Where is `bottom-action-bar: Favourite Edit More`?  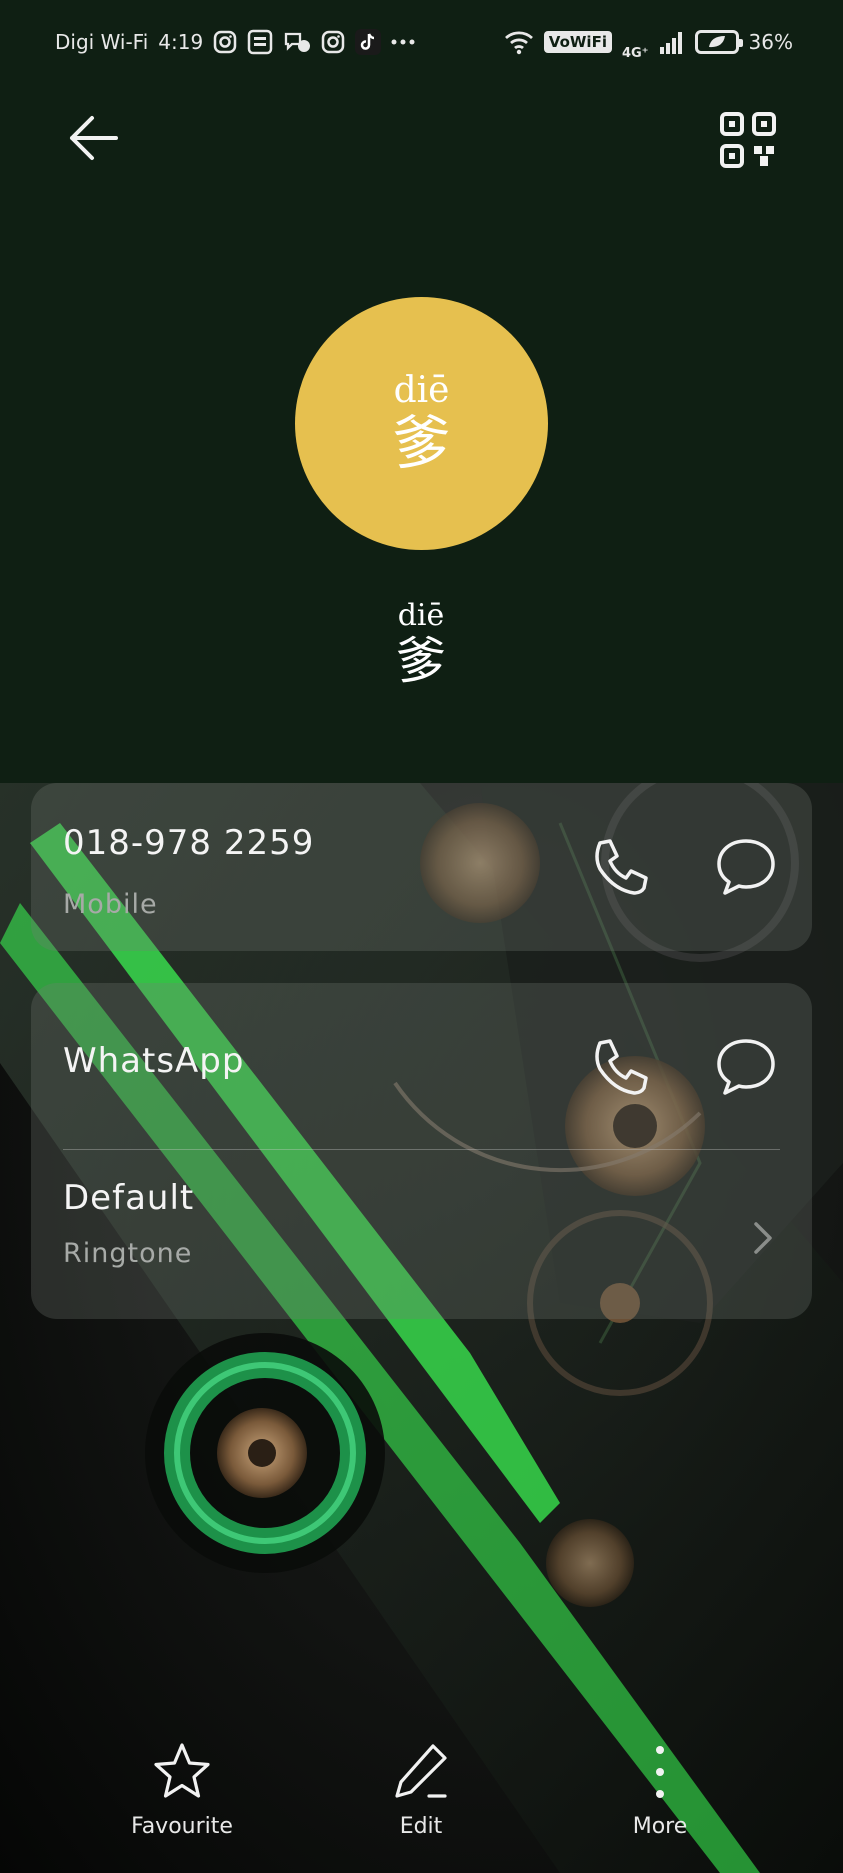 bottom-action-bar: Favourite Edit More is located at coordinates (421, 1806).